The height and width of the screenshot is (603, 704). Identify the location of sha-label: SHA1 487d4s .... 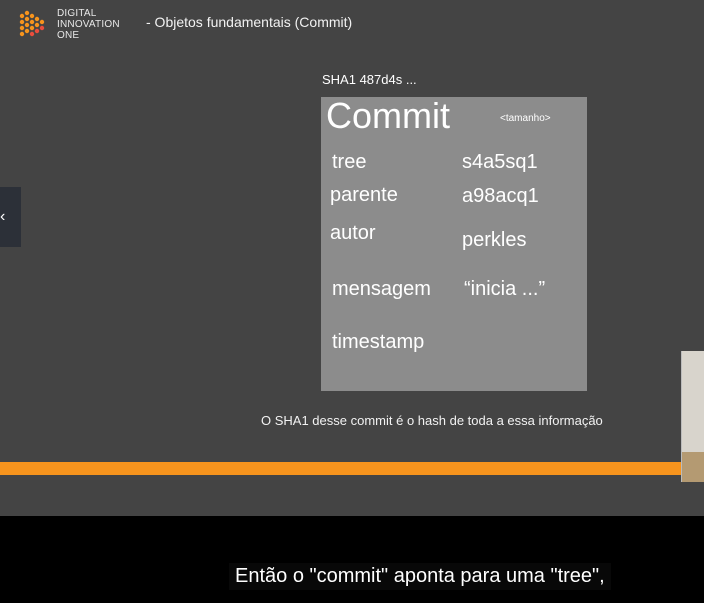
(369, 79).